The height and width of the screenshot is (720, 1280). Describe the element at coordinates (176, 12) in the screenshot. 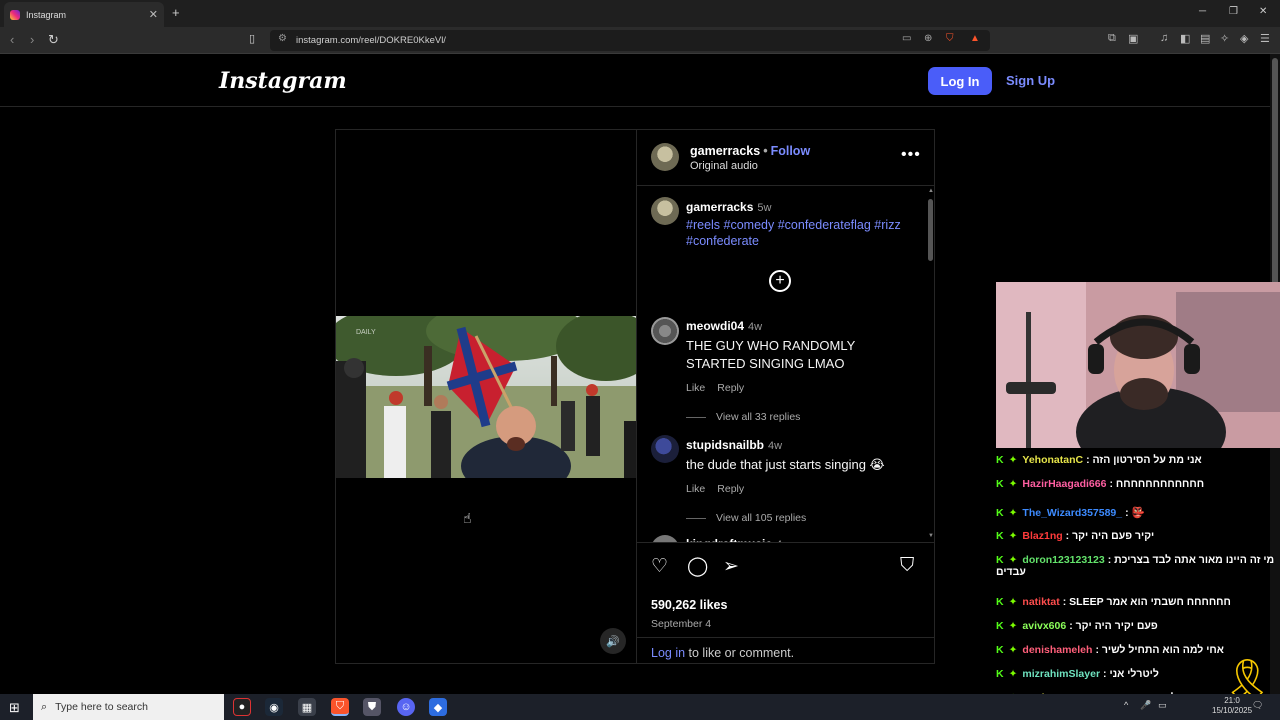

I see `new-tab-button: +` at that location.